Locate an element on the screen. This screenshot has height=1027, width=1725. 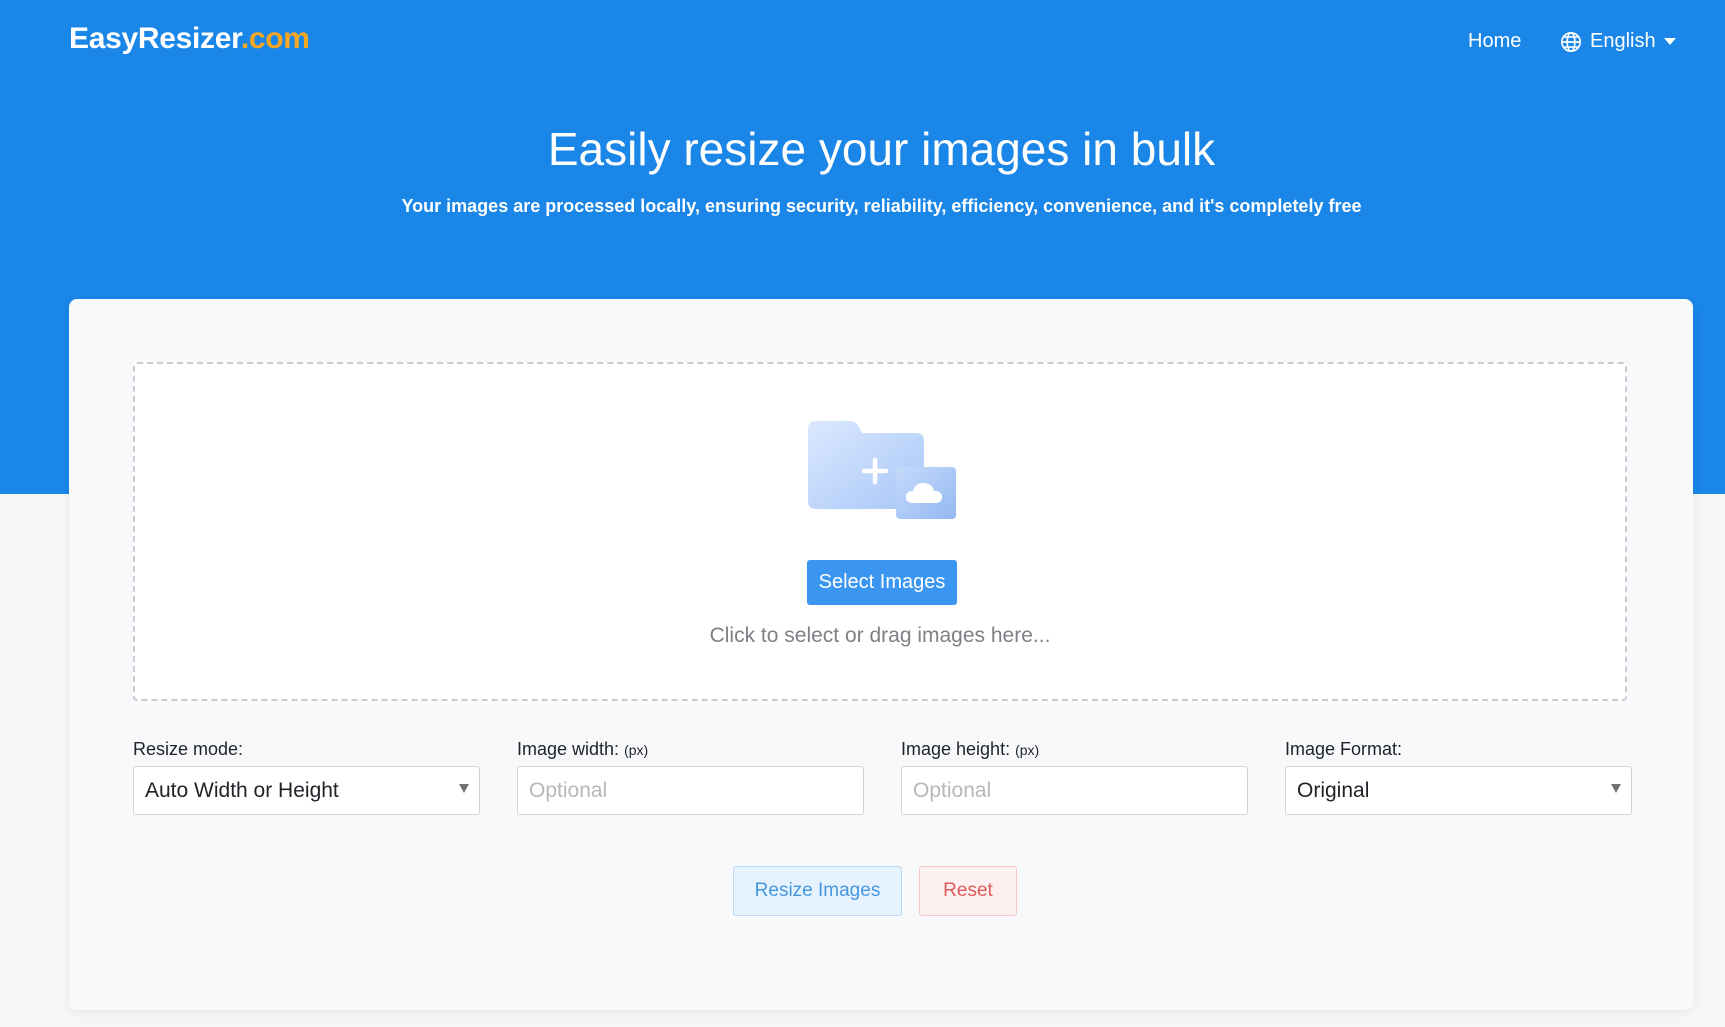
site-logo: EasyResizer.com is located at coordinates (189, 39).